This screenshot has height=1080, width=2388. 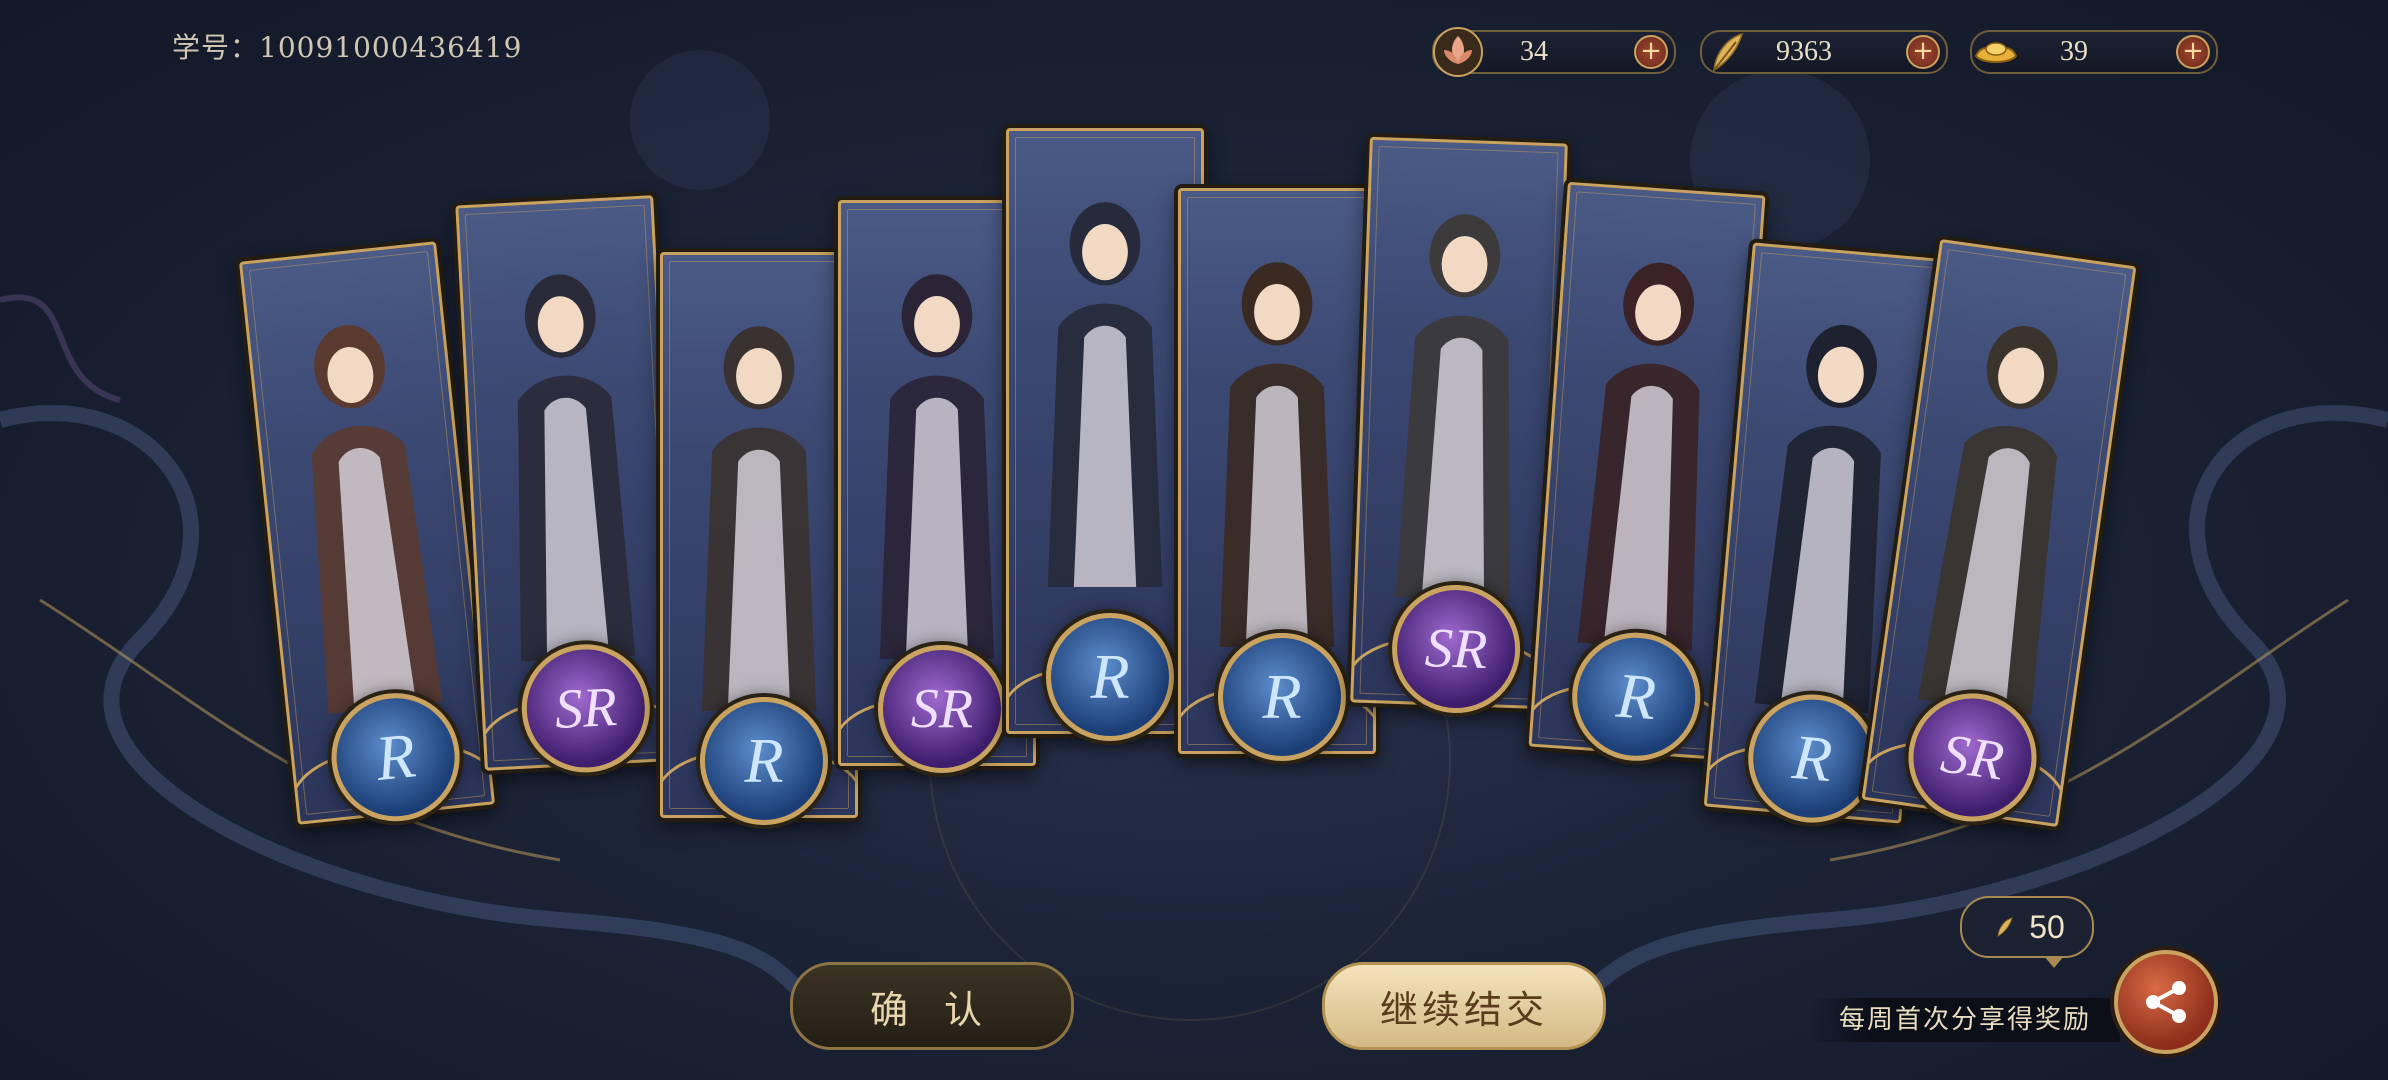 I want to click on rarity-badge: SR, so click(x=942, y=709).